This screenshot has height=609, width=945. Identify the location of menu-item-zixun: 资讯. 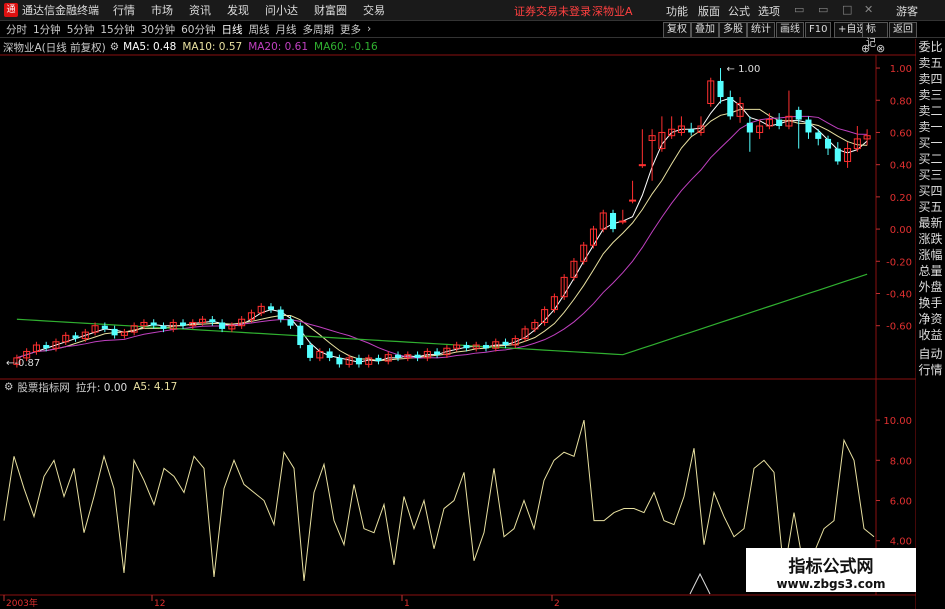
(200, 10).